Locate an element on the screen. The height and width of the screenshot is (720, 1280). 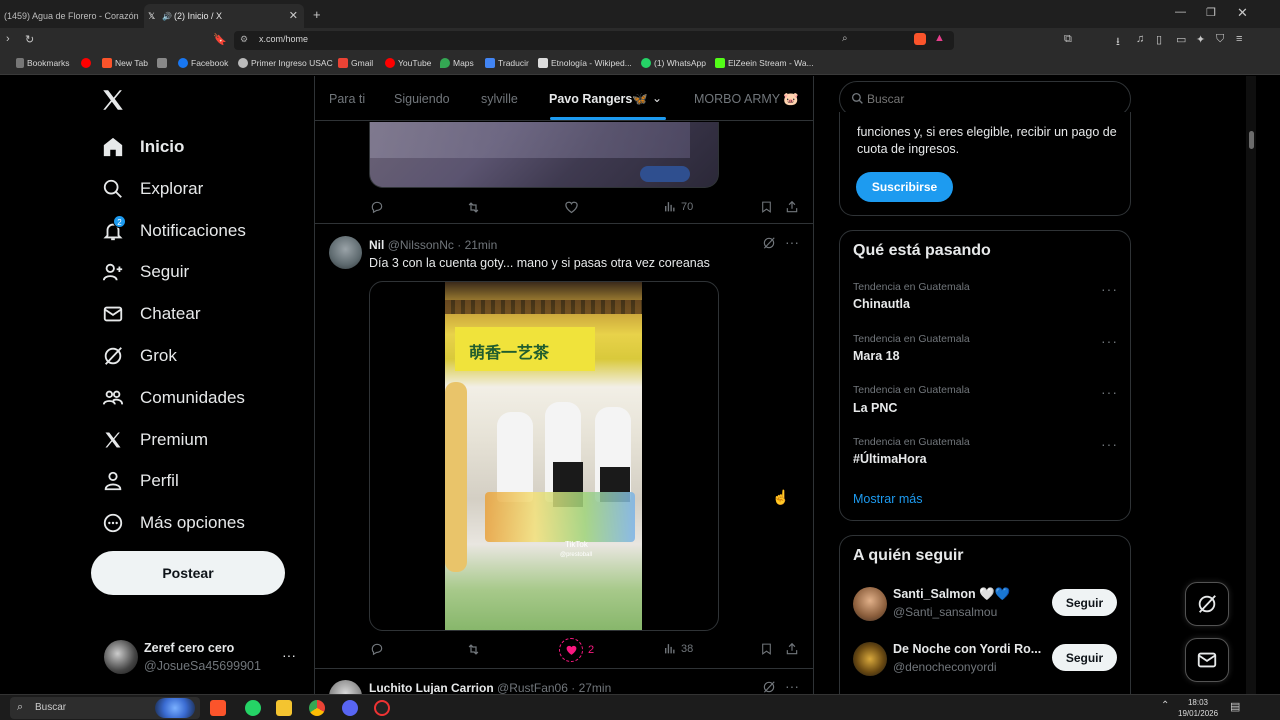
bookmark-item: Gmail is located at coordinates (355, 63).